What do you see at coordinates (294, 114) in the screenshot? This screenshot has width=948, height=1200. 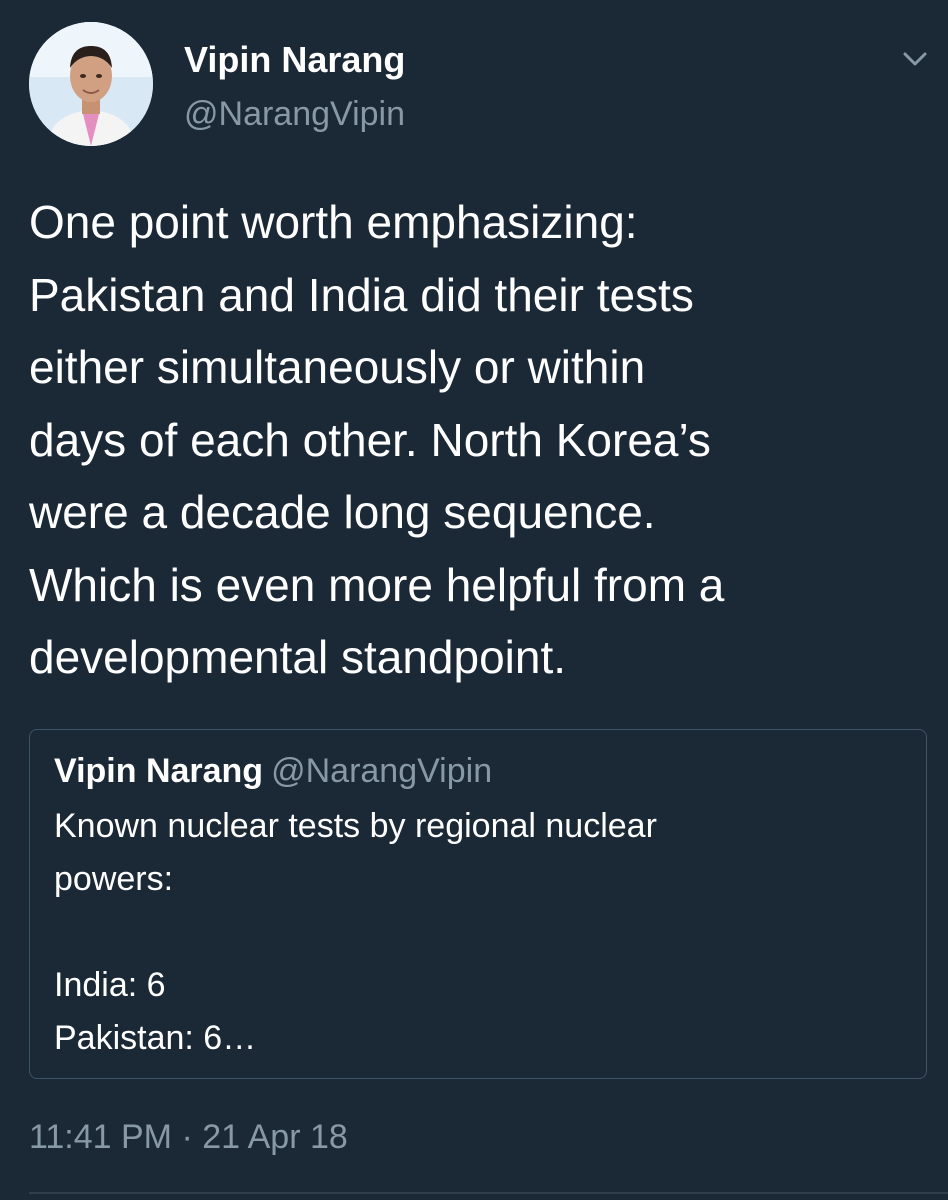 I see `author-handle: @NarangVipin` at bounding box center [294, 114].